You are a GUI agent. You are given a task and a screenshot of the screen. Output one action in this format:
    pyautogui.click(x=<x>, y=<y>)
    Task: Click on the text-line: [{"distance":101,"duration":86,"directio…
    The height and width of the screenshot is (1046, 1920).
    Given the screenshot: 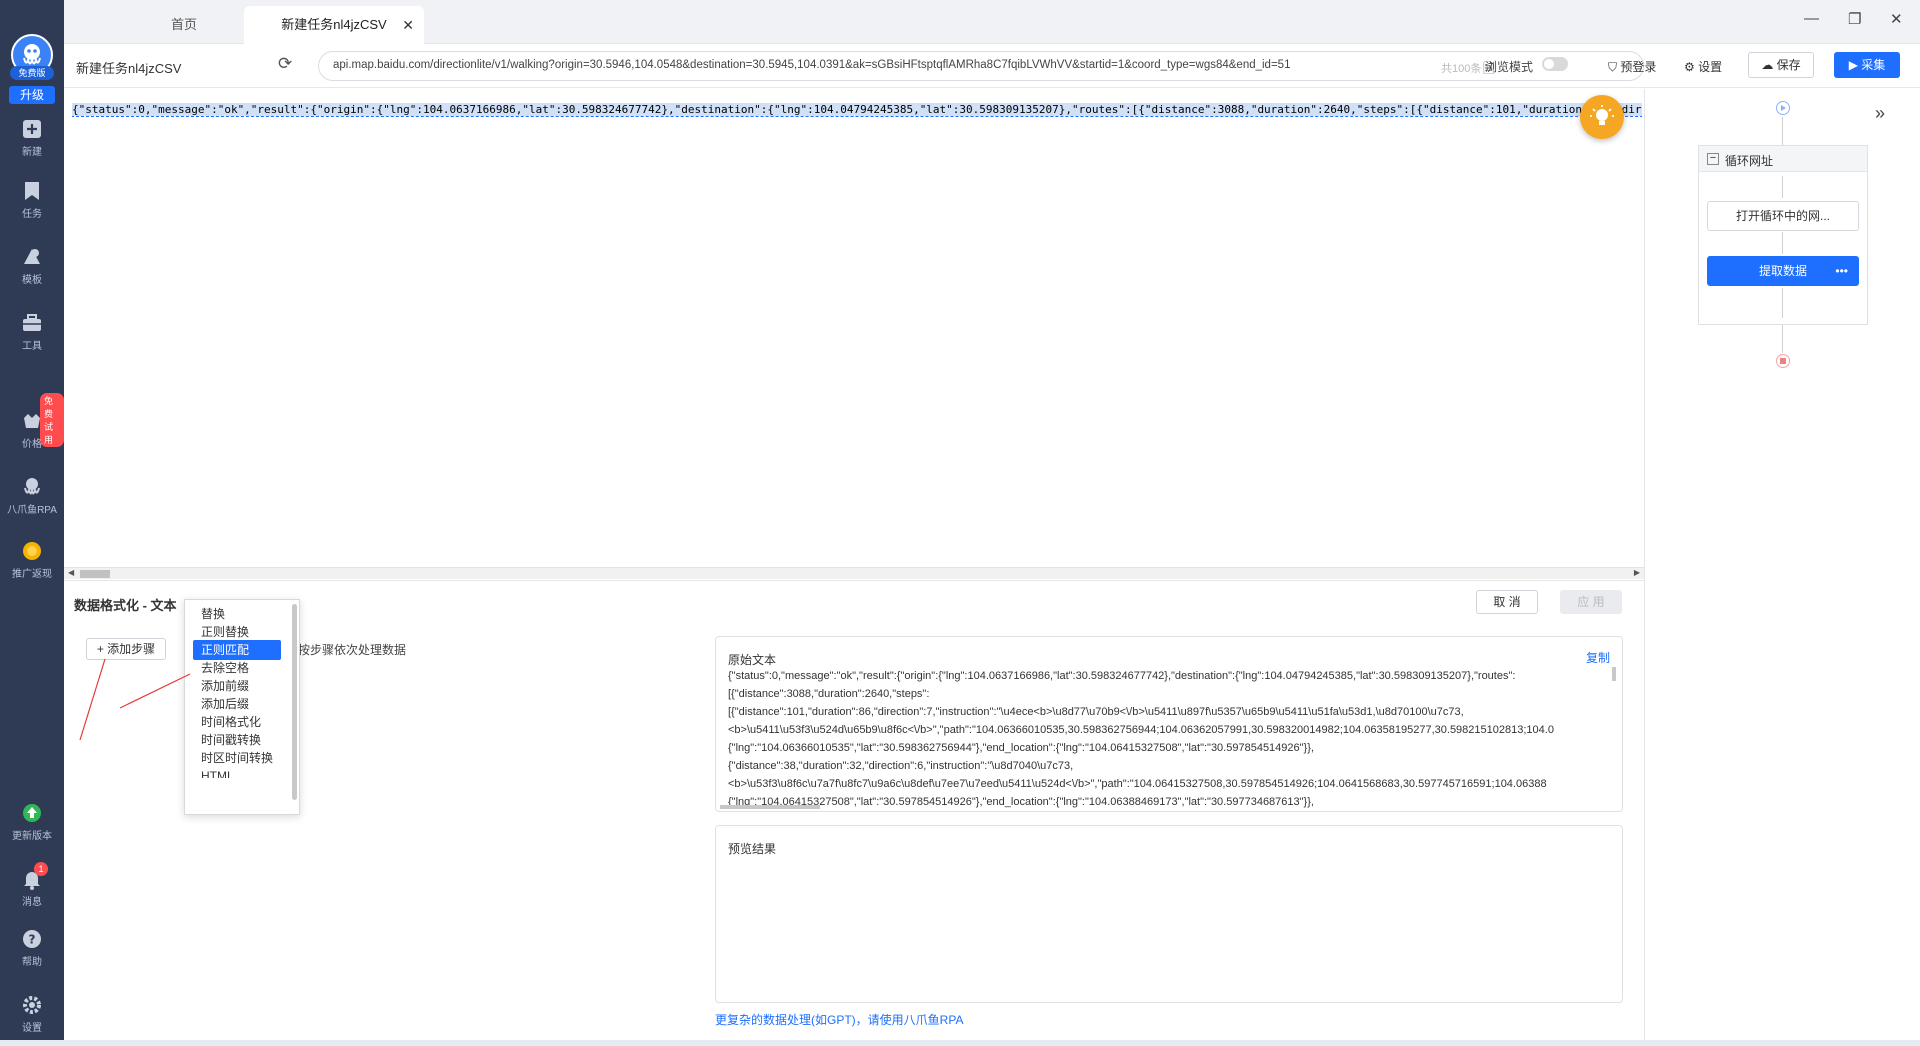 What is the action you would take?
    pyautogui.click(x=1096, y=712)
    